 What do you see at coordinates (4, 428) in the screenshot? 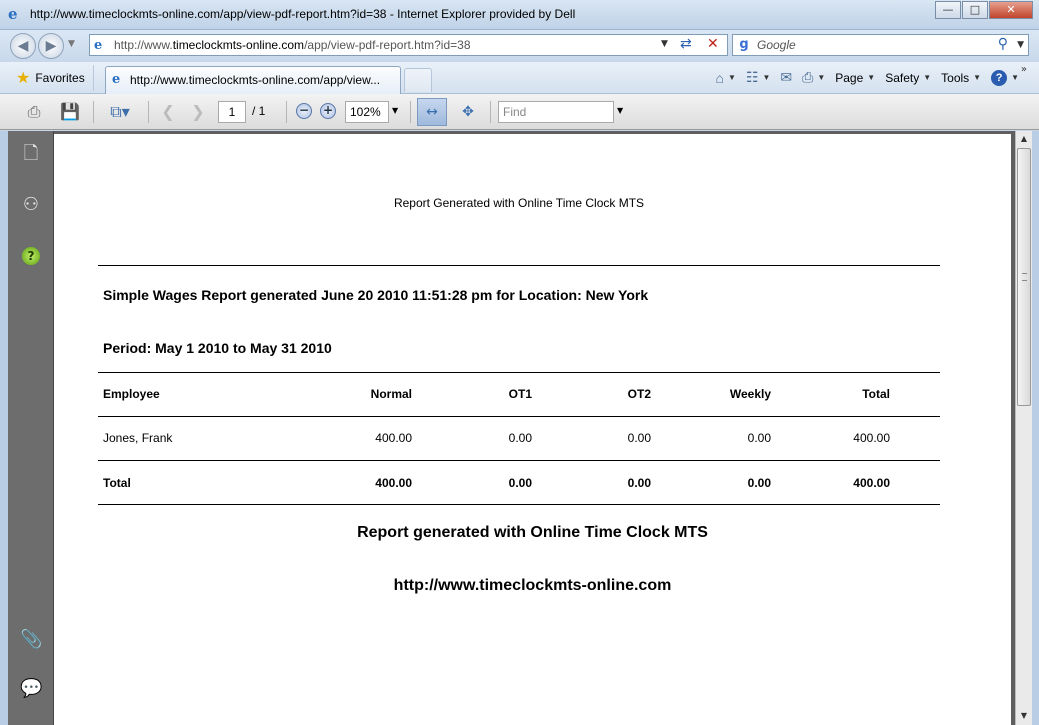
I see `window-frame-left` at bounding box center [4, 428].